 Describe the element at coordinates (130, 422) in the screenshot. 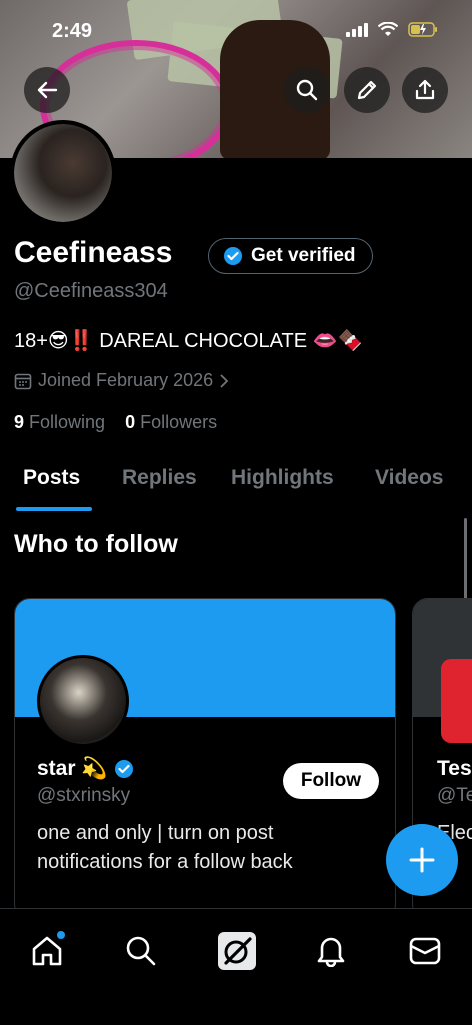

I see `followers-count: 0` at that location.